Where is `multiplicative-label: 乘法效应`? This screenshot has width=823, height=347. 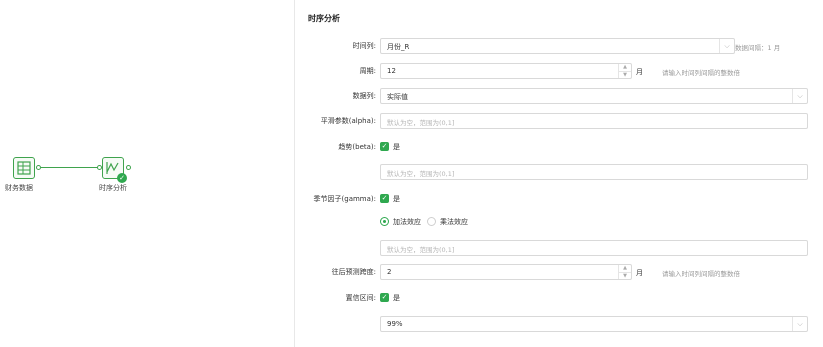
multiplicative-label: 乘法效应 is located at coordinates (454, 222).